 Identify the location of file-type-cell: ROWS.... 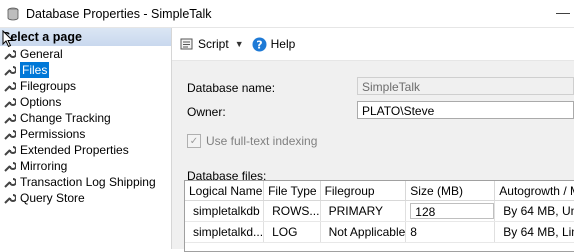
(292, 211).